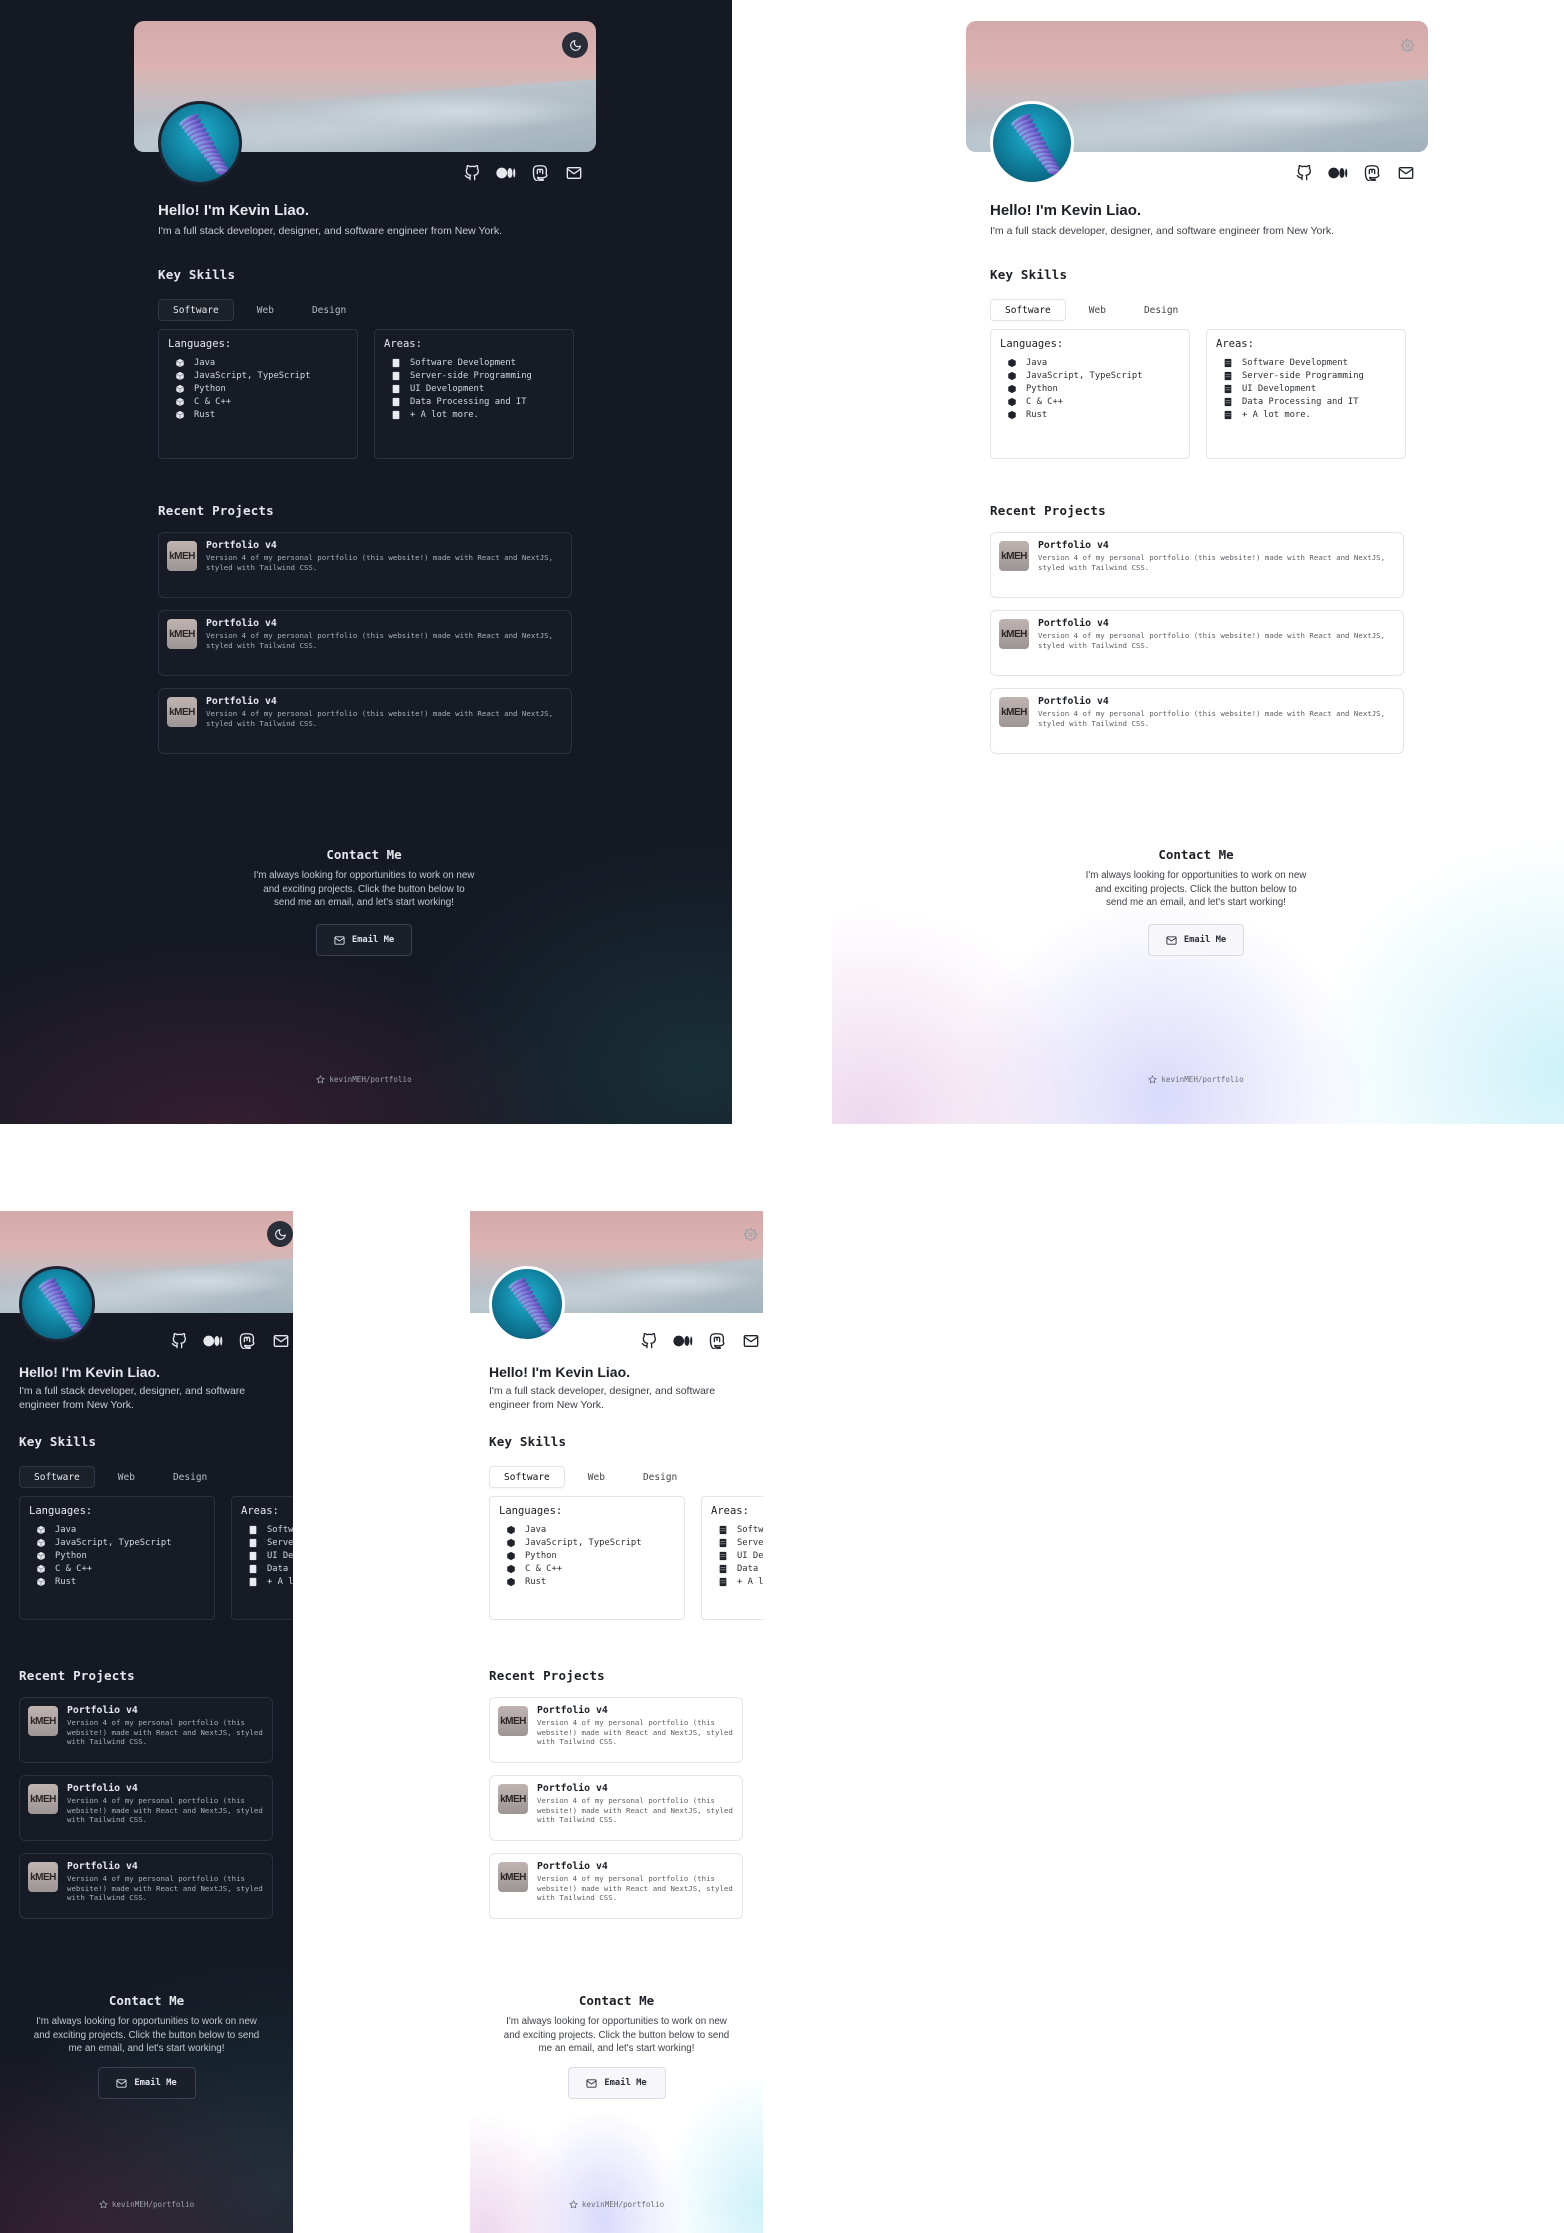 The height and width of the screenshot is (2233, 1564). What do you see at coordinates (1306, 401) in the screenshot?
I see `area-item: Data Processing and IT` at bounding box center [1306, 401].